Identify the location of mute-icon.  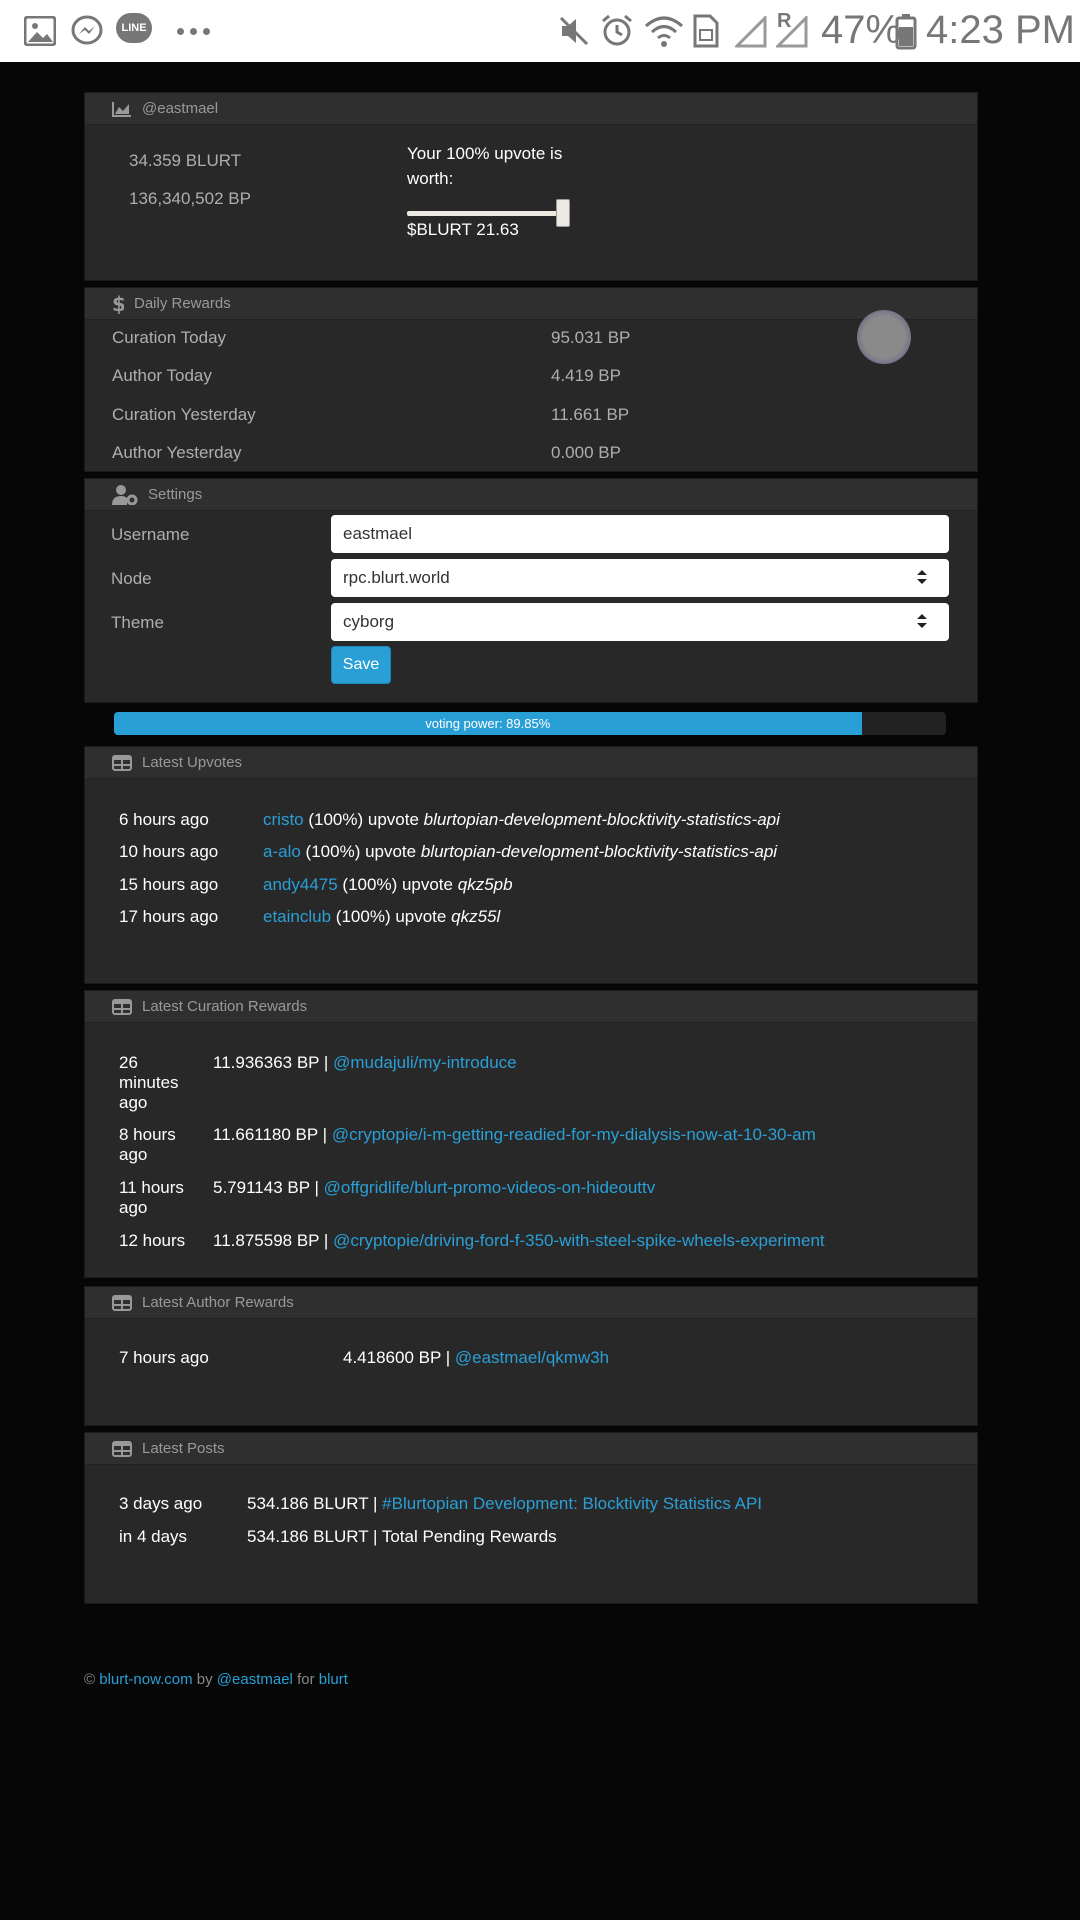
(574, 31).